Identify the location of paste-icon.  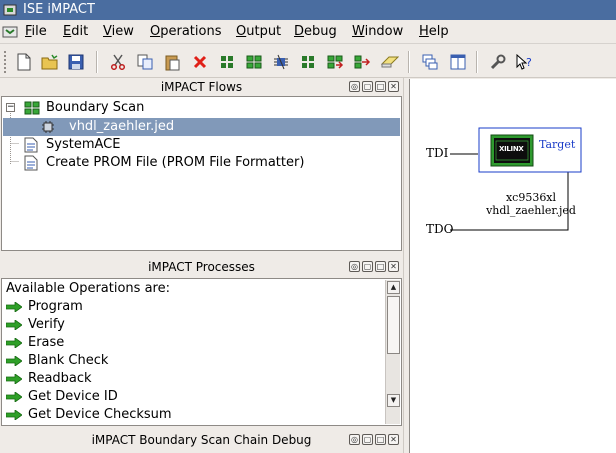
(172, 62).